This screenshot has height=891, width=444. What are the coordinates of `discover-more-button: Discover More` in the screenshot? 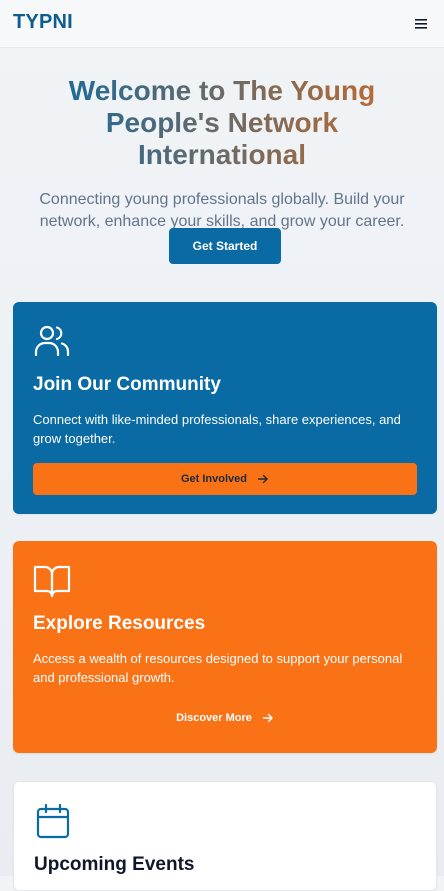 It's located at (225, 718).